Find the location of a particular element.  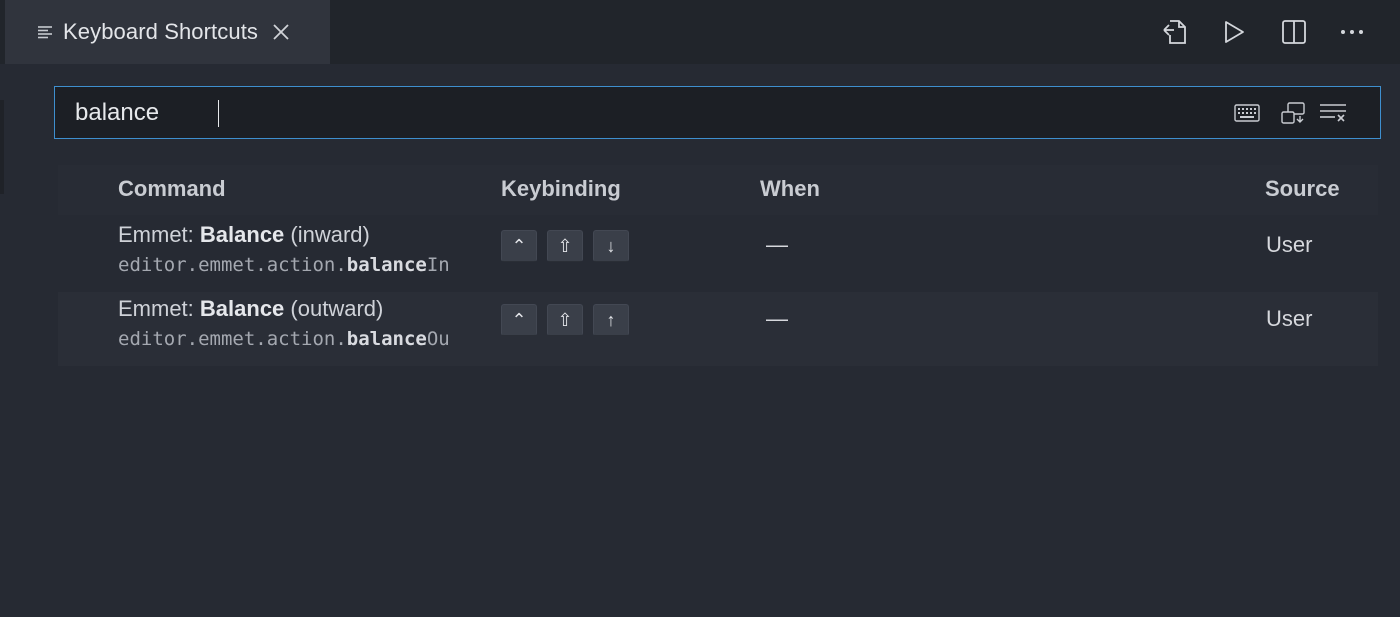

search-input is located at coordinates (635, 113).